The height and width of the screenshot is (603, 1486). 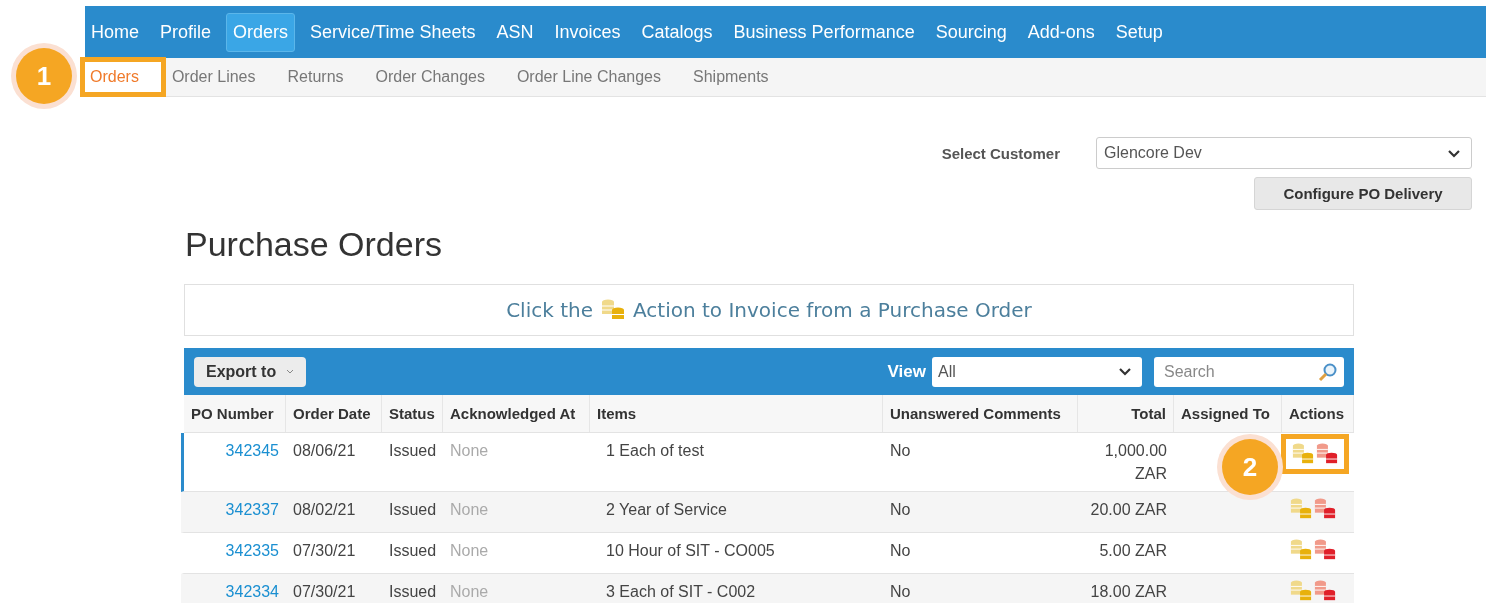 What do you see at coordinates (824, 32) in the screenshot?
I see `nav-tab: Business Performance` at bounding box center [824, 32].